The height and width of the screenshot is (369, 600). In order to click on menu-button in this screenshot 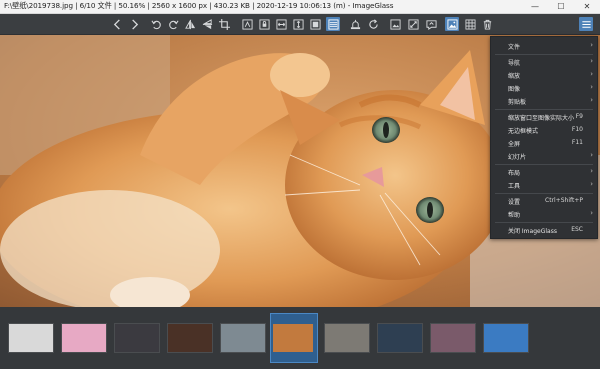, I will do `click(586, 24)`.